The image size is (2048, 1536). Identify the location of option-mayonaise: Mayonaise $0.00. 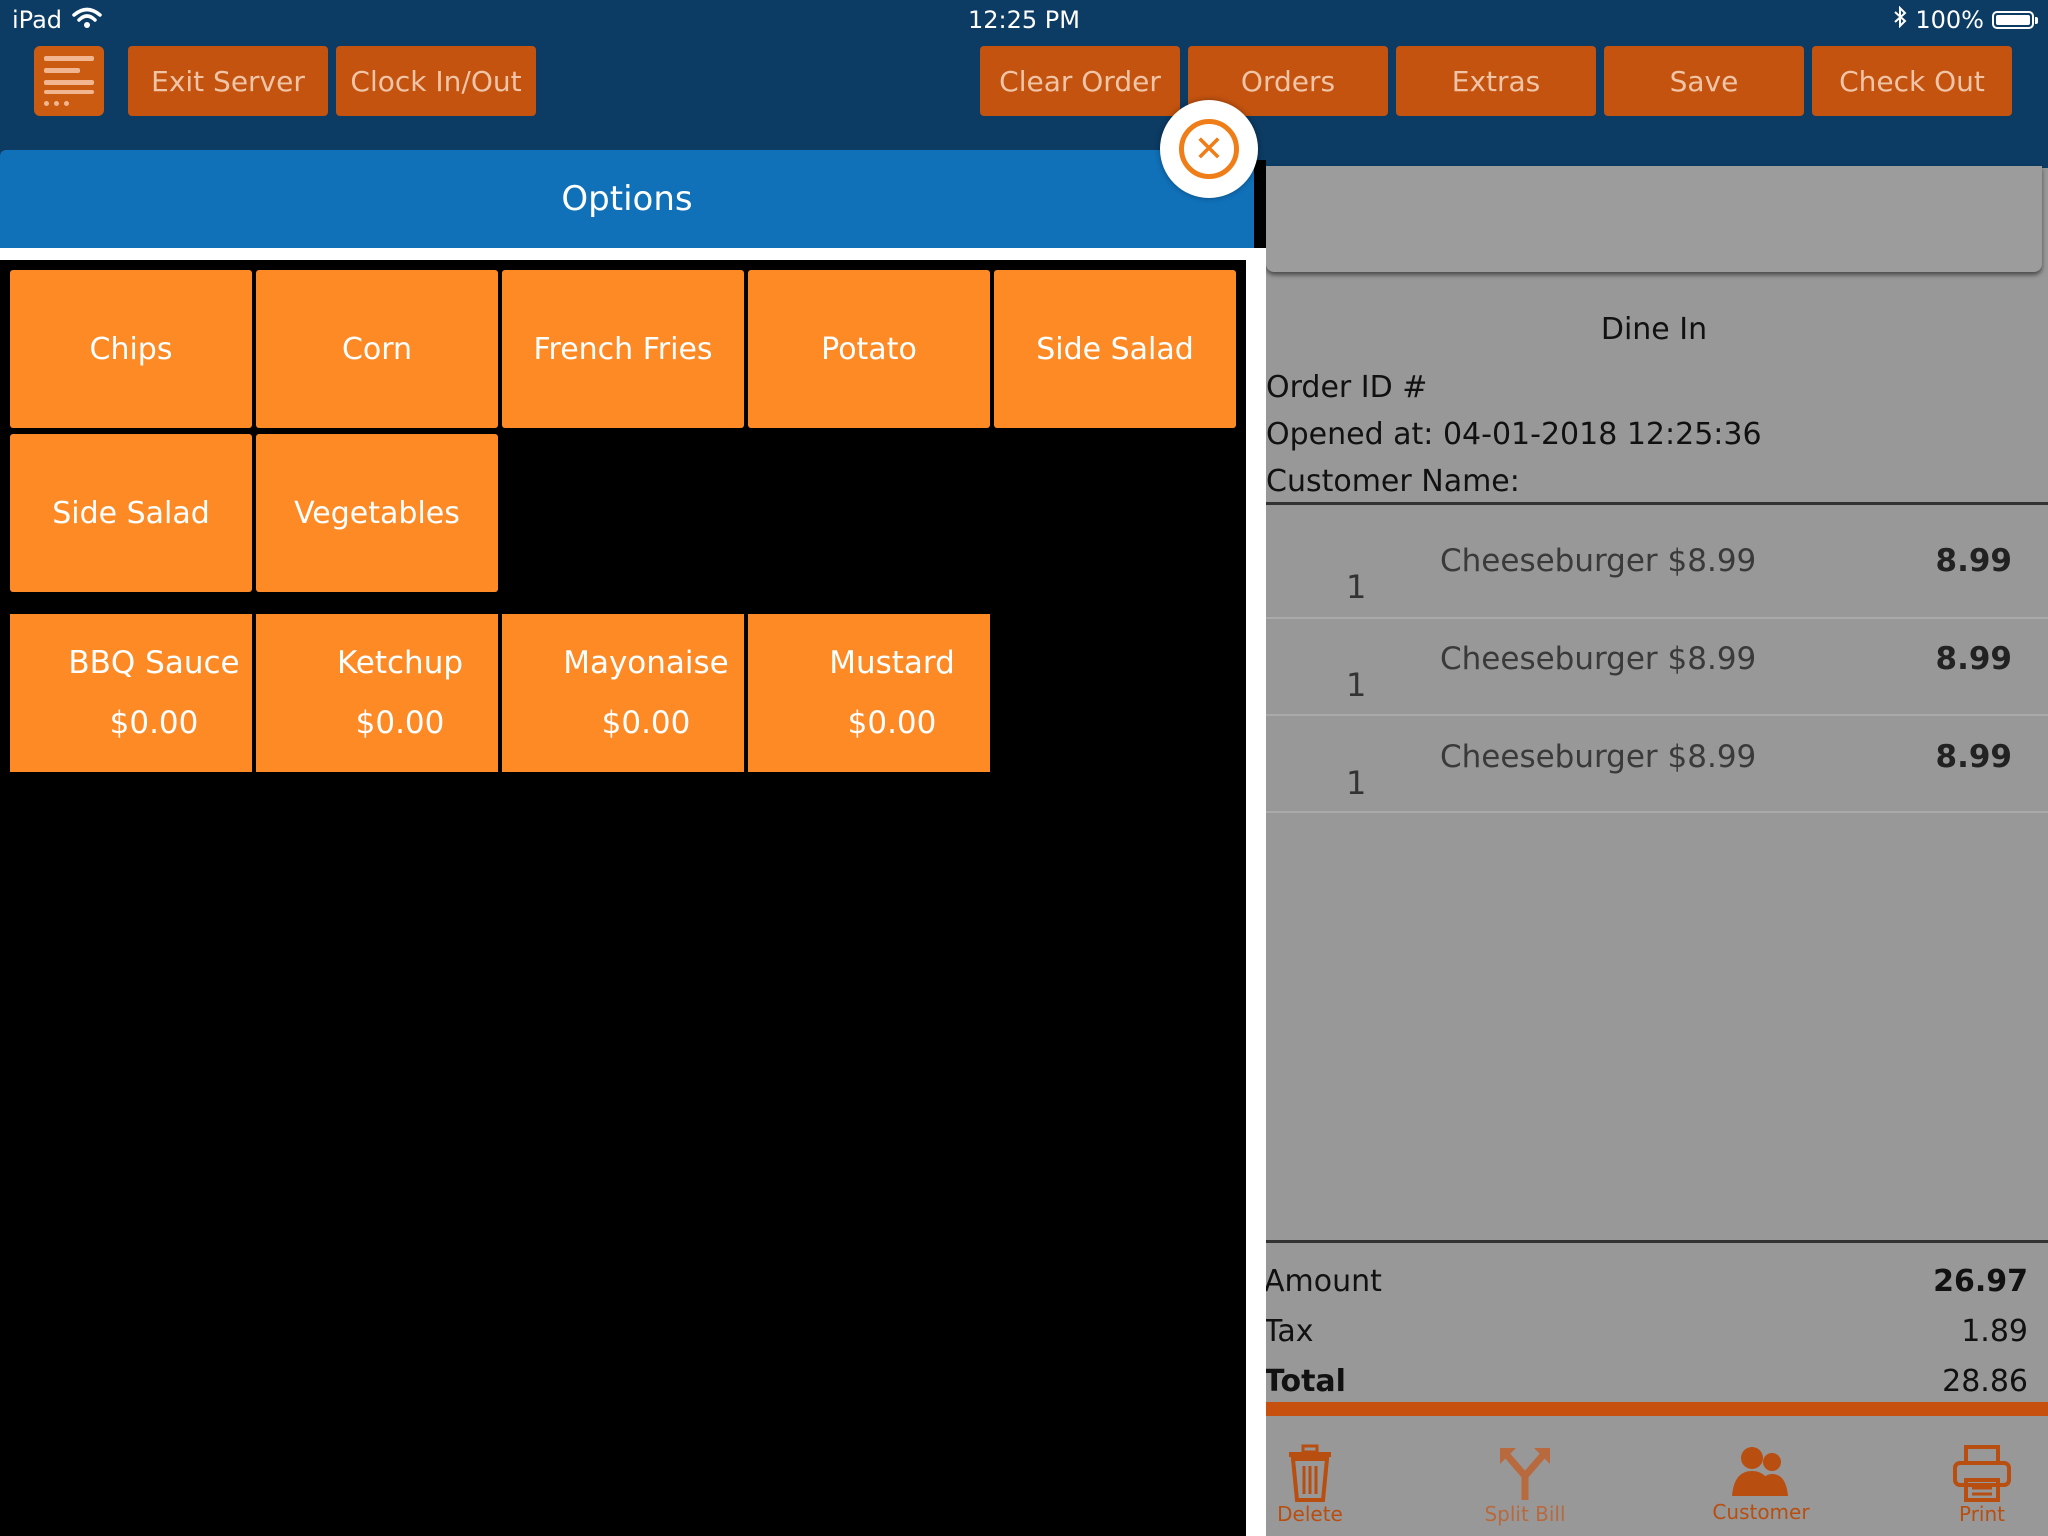
(623, 693).